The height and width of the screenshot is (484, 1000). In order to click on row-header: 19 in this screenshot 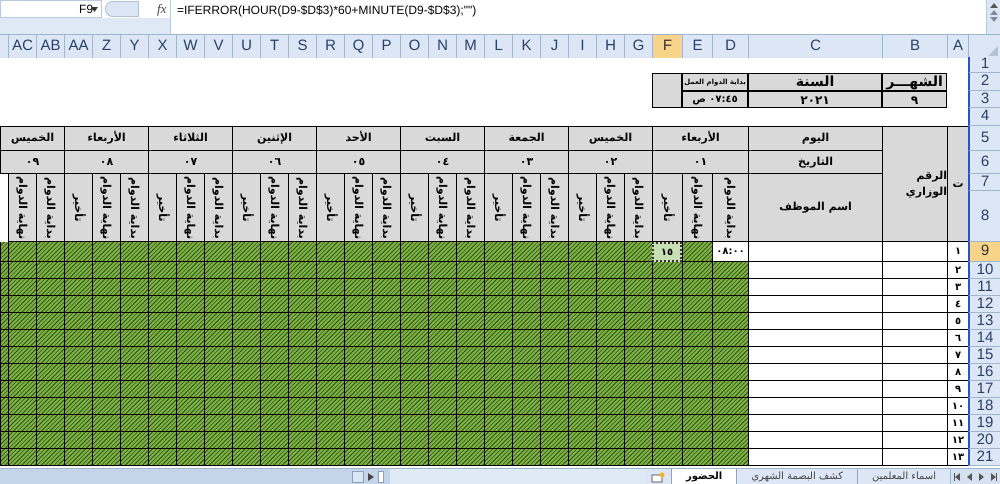, I will do `click(984, 423)`.